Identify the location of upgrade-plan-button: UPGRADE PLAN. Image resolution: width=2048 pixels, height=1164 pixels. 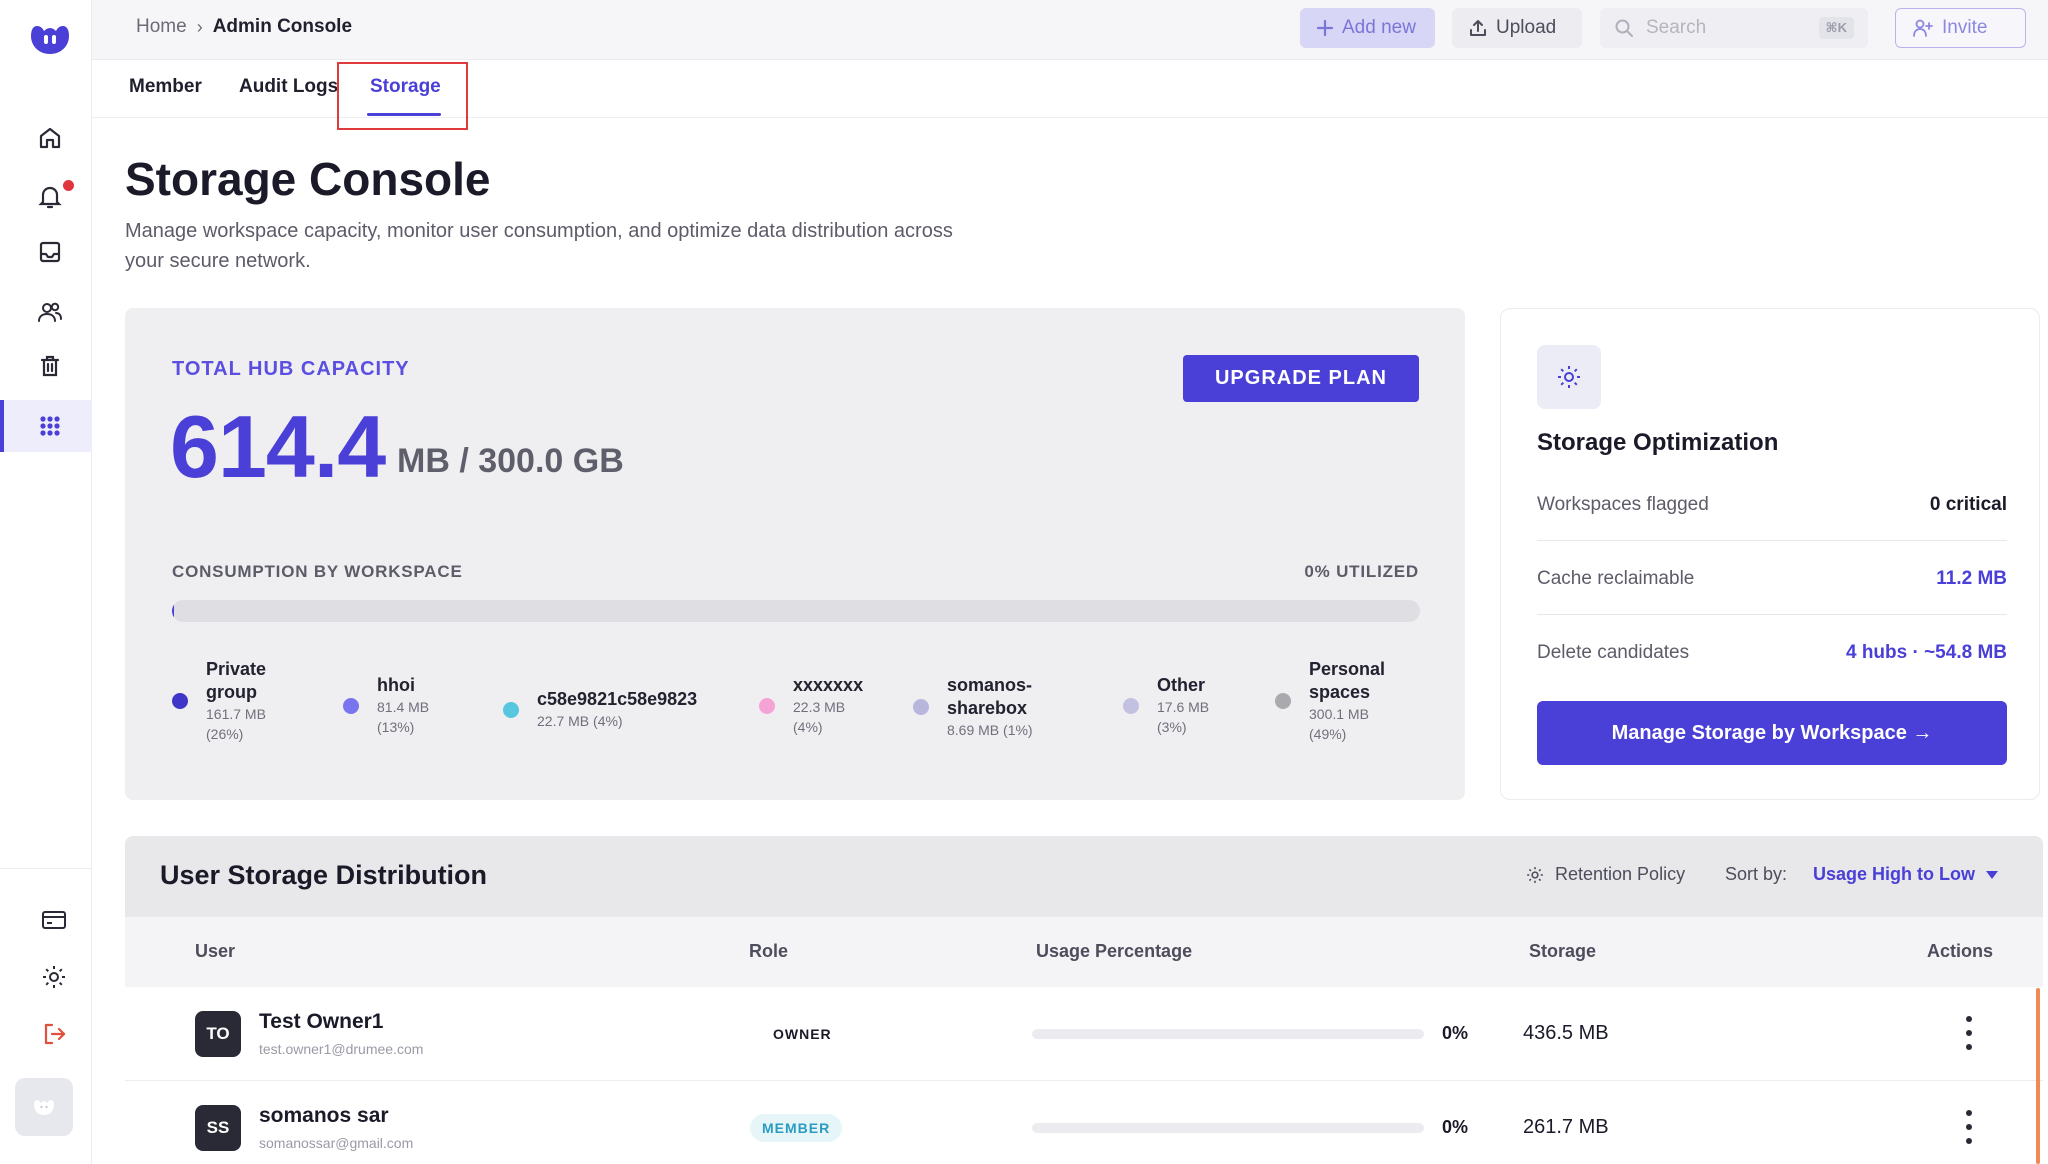
(1301, 378).